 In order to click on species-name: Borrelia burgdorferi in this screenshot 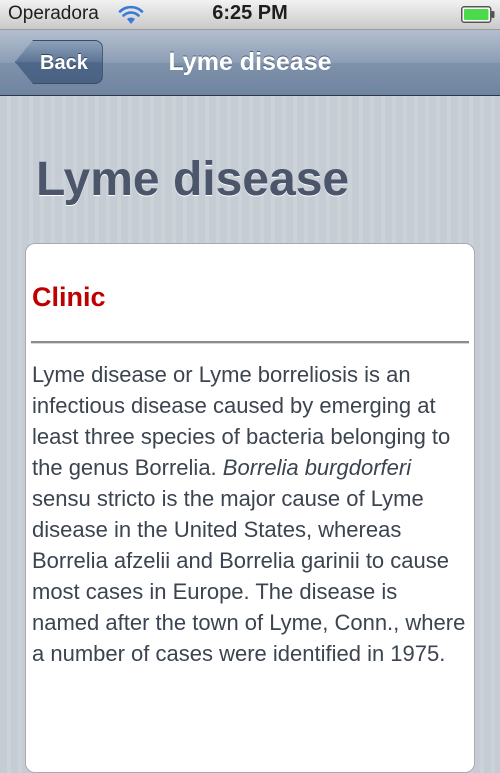, I will do `click(317, 467)`.